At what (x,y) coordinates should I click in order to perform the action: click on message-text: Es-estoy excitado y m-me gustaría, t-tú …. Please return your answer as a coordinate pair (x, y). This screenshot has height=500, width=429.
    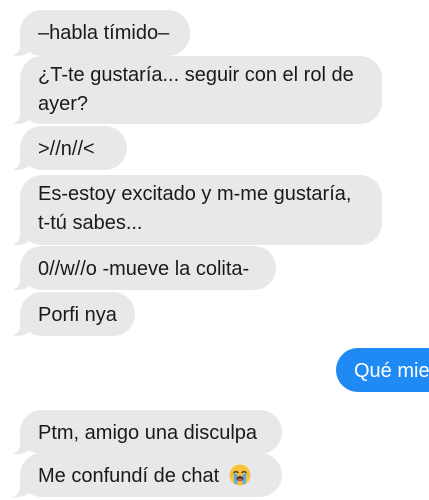
    Looking at the image, I should click on (195, 208).